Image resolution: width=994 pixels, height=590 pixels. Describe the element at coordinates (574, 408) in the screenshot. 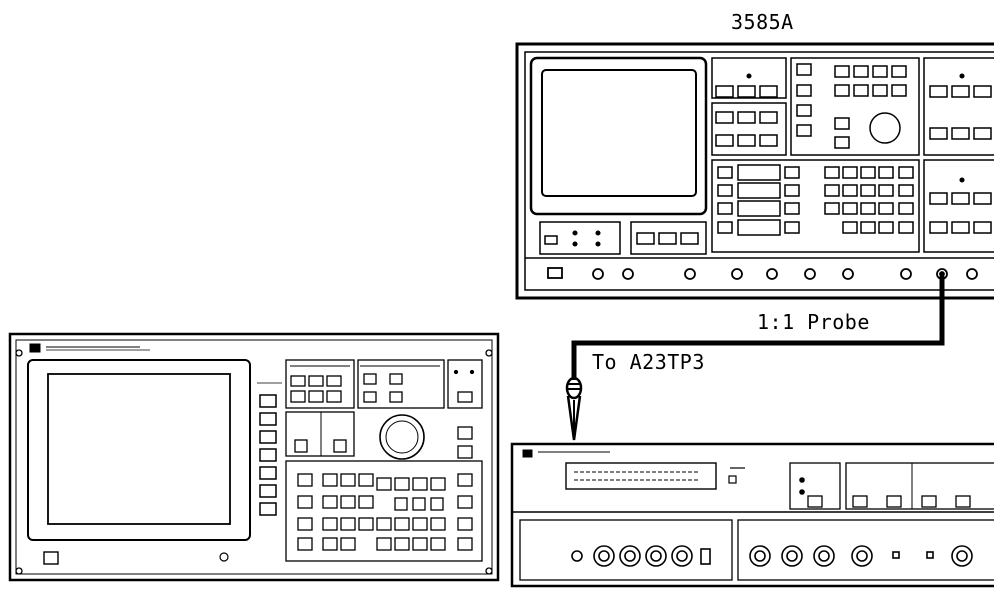

I see `probe-tip-icon` at that location.